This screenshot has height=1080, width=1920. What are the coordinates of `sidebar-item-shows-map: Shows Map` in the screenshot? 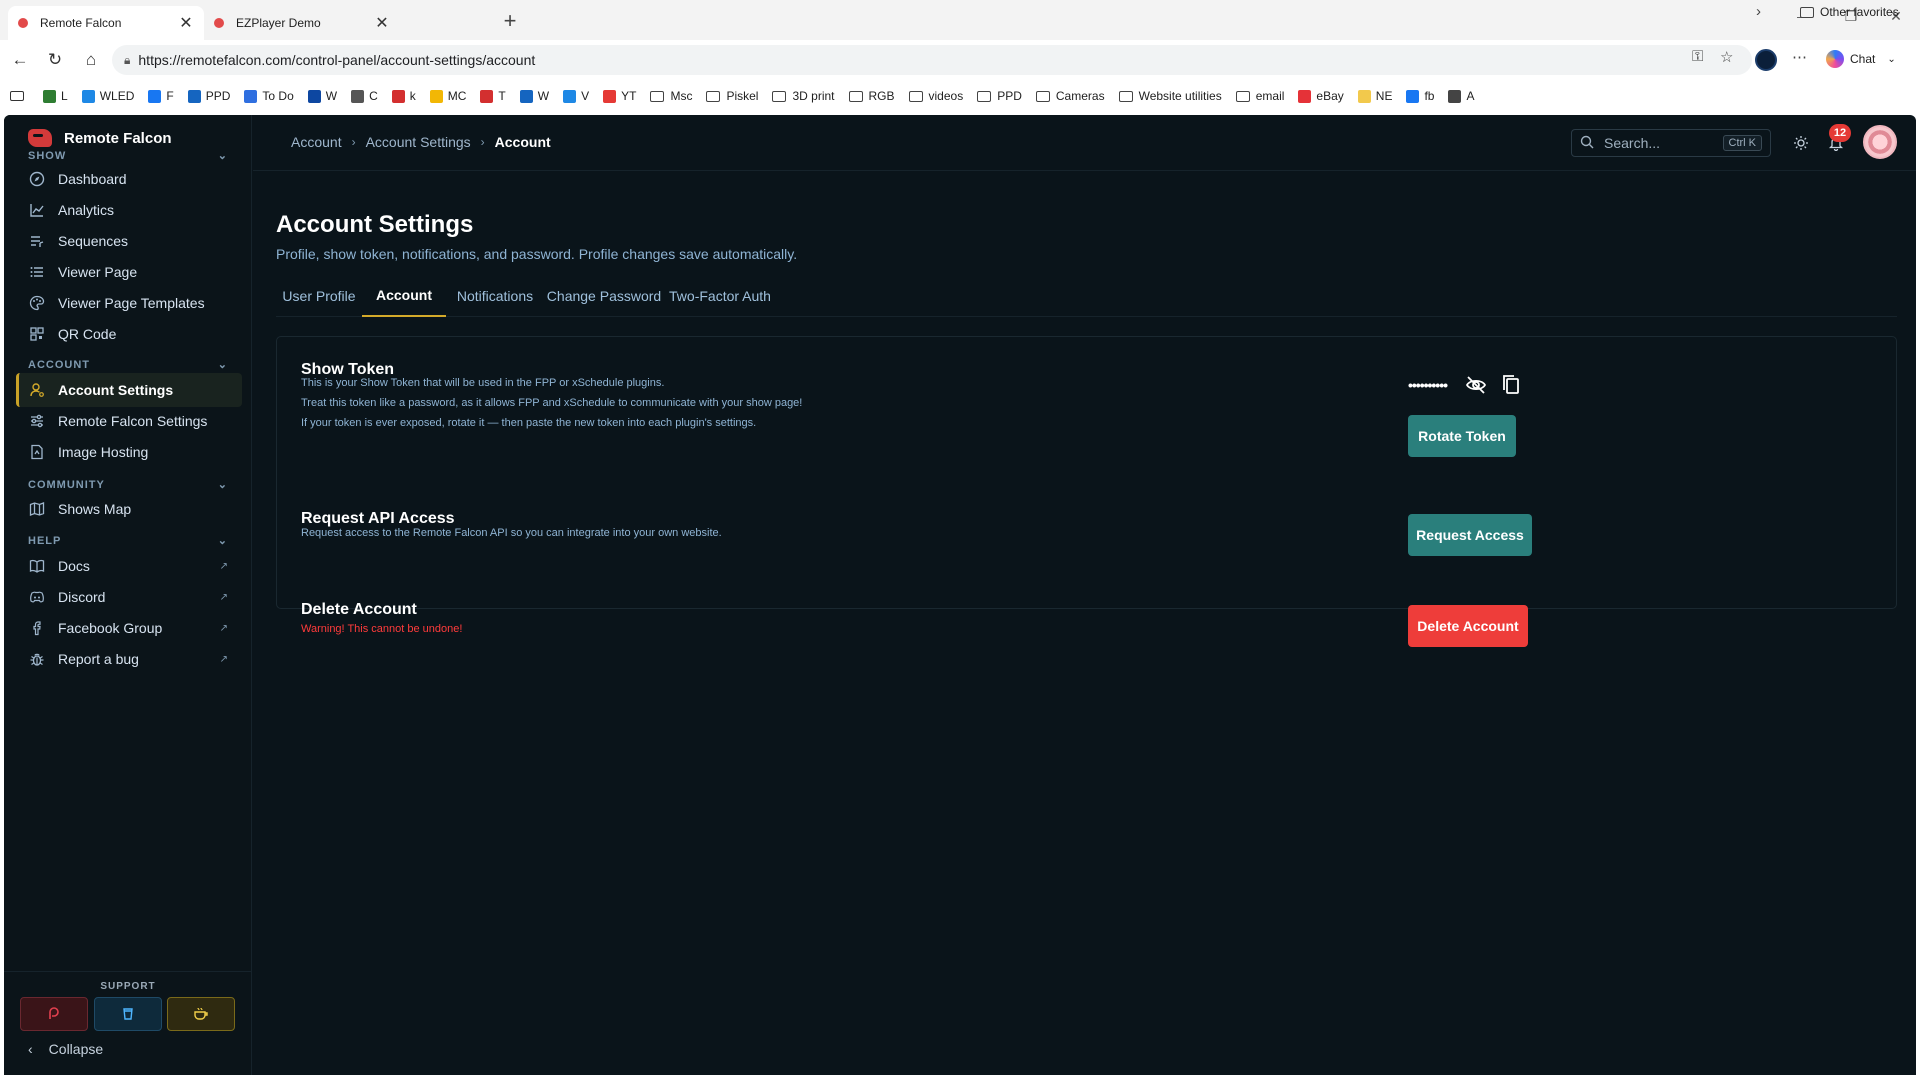 It's located at (129, 509).